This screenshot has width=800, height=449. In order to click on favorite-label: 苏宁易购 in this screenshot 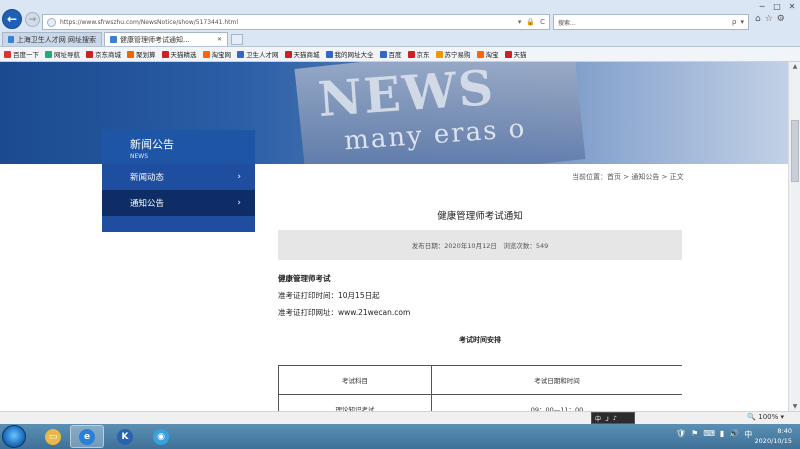, I will do `click(457, 55)`.